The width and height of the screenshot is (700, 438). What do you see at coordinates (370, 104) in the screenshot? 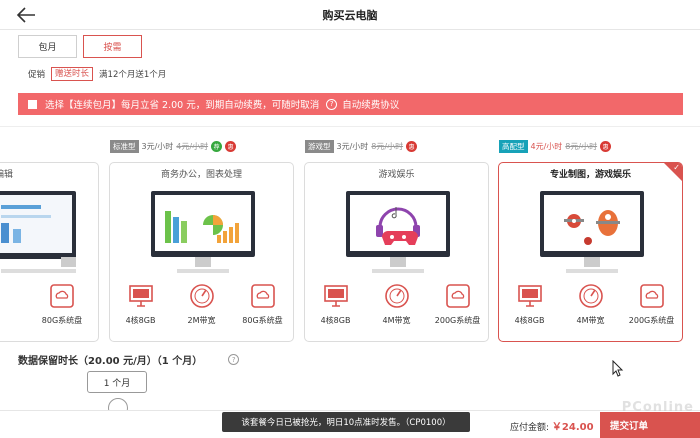
I see `auto-renew-agreement-link: 自动续费协议` at bounding box center [370, 104].